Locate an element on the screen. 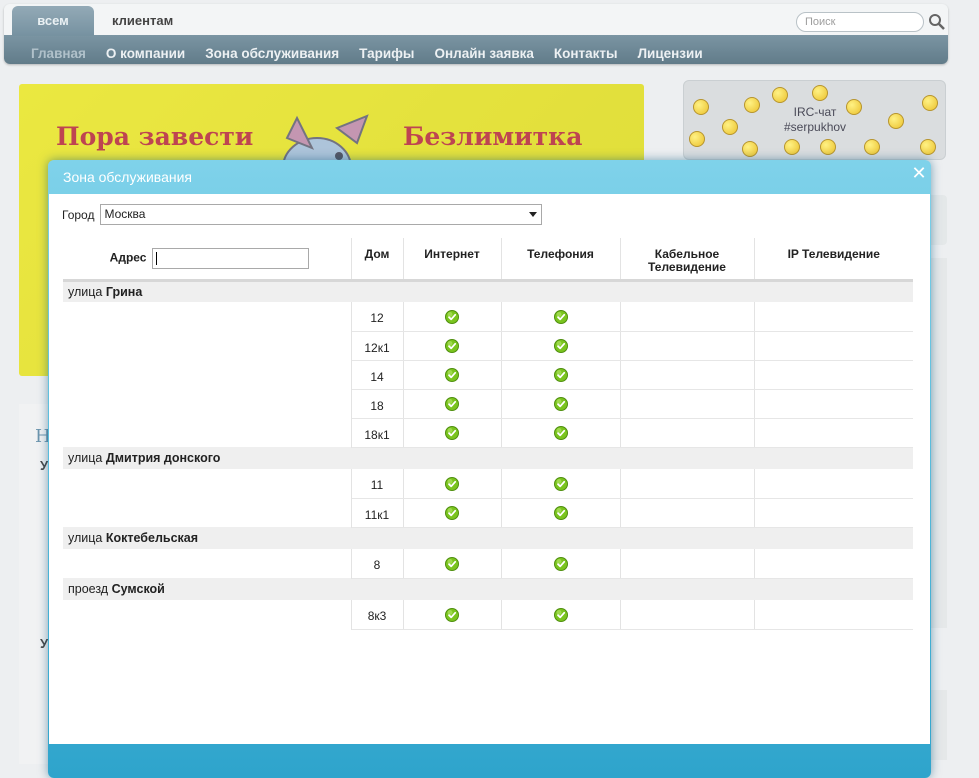 This screenshot has height=778, width=979. col-address: Адрес is located at coordinates (207, 259).